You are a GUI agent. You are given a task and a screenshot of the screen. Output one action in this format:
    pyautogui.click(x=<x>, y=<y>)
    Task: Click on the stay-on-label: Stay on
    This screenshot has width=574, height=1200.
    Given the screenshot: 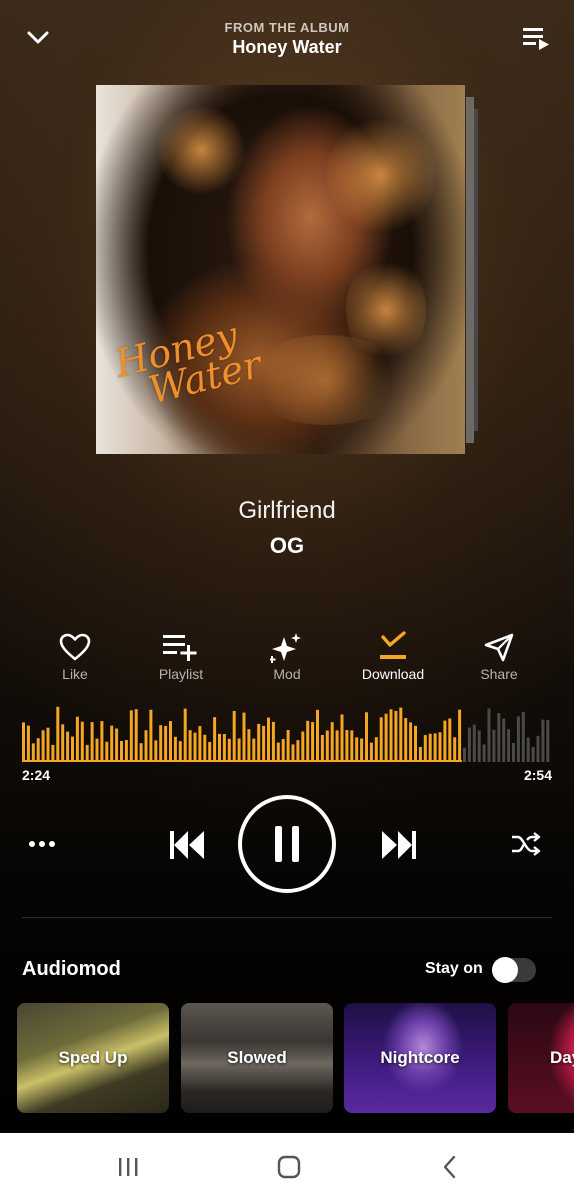 What is the action you would take?
    pyautogui.click(x=454, y=968)
    